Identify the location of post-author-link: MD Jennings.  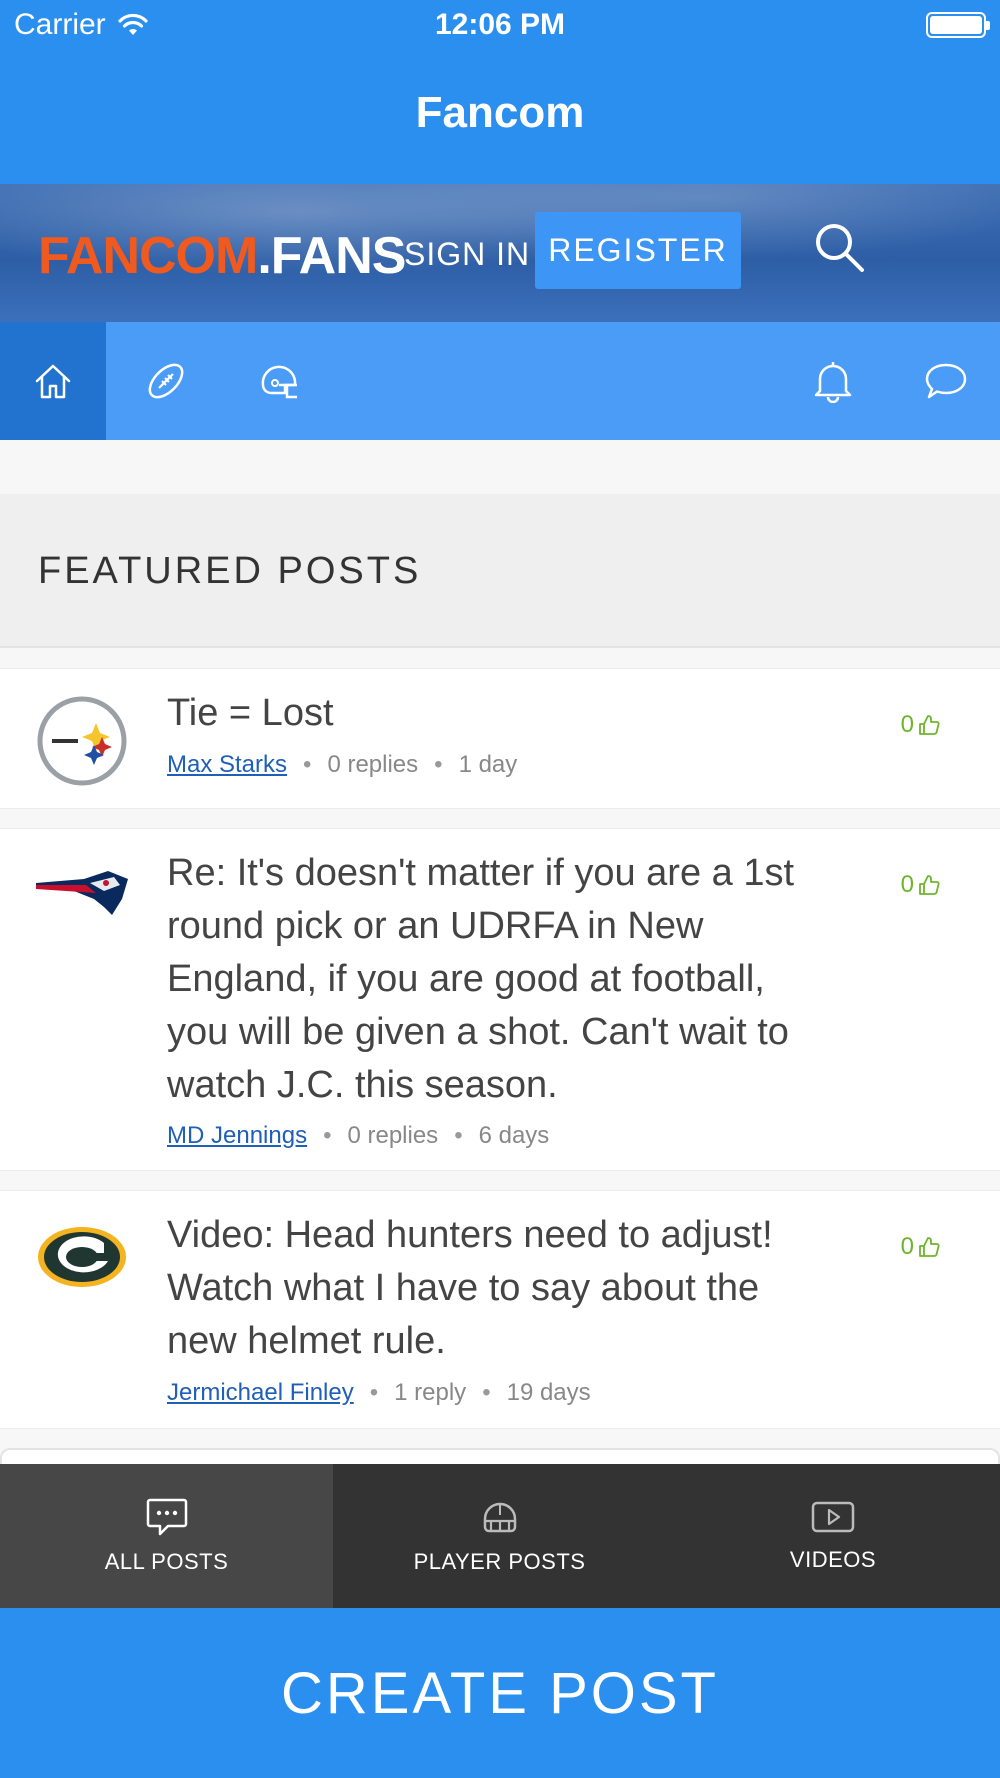
(237, 1135).